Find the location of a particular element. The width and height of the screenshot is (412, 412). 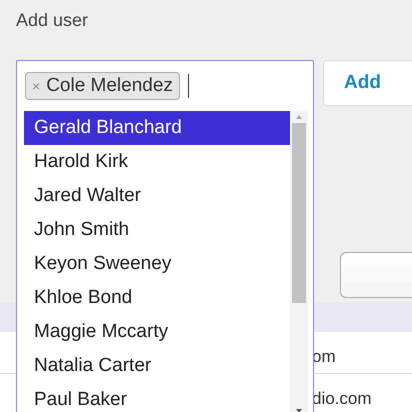

section-title: Add user is located at coordinates (52, 20).